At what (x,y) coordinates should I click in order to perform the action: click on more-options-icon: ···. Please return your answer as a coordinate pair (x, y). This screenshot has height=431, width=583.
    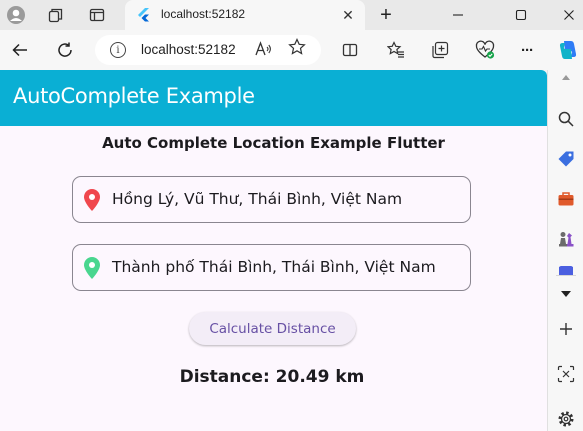
    Looking at the image, I should click on (527, 50).